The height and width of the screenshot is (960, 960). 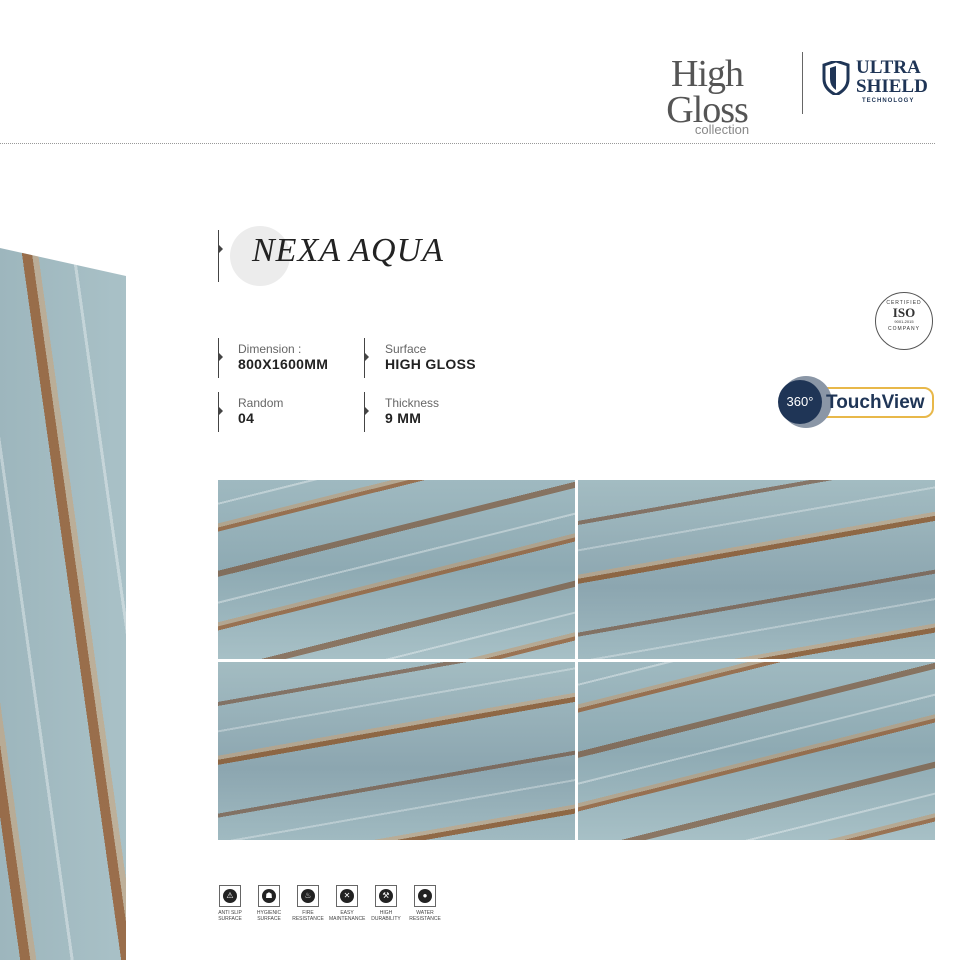 I want to click on spec-dimension: Dimension :800X1600MM, so click(x=283, y=357).